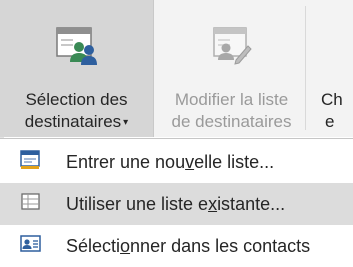 Image resolution: width=353 pixels, height=267 pixels. I want to click on next-ribbon-label-line2: e, so click(330, 121).